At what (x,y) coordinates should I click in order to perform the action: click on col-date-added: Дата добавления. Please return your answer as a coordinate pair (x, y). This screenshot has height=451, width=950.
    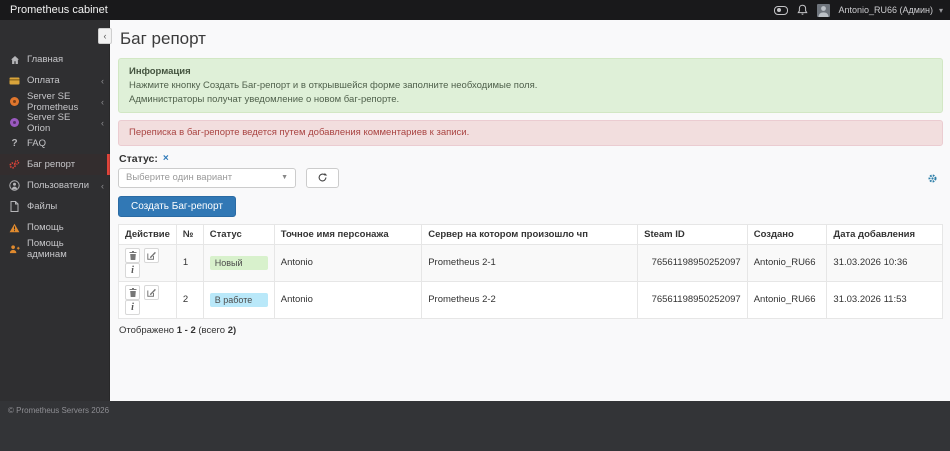
    Looking at the image, I should click on (884, 234).